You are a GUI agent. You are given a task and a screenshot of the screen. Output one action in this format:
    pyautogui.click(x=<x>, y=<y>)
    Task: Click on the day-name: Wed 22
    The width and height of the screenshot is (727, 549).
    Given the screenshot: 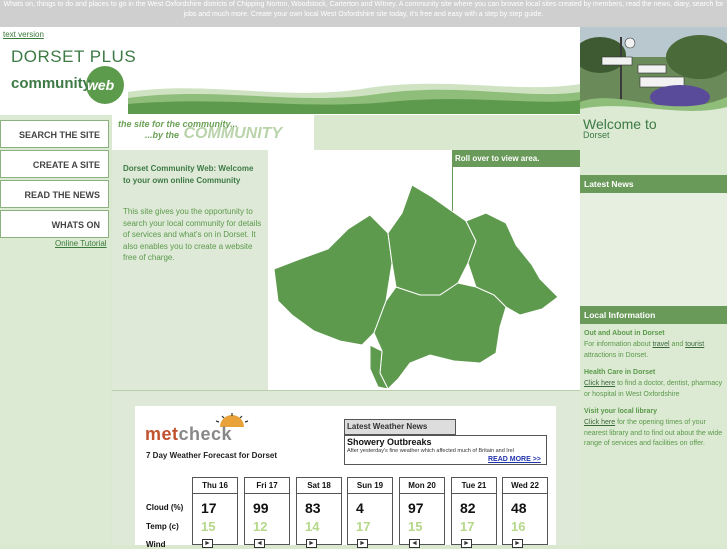 What is the action you would take?
    pyautogui.click(x=525, y=485)
    